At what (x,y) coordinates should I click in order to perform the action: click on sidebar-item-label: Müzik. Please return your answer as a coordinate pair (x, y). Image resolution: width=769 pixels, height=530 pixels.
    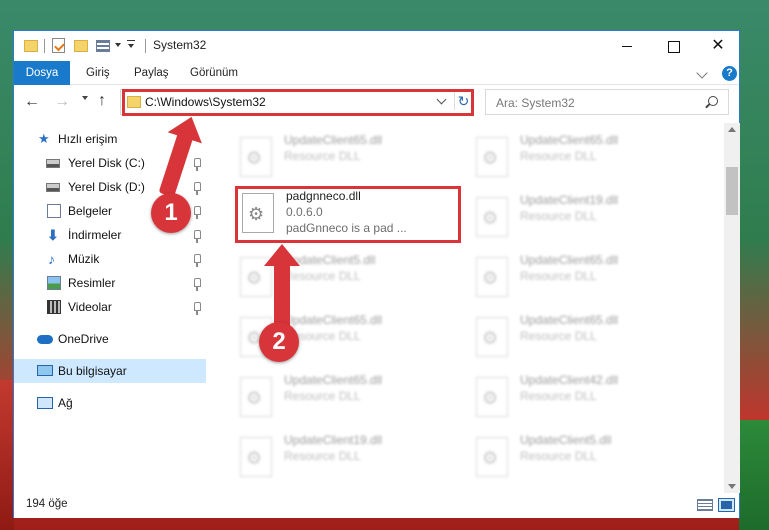
    Looking at the image, I should click on (84, 259).